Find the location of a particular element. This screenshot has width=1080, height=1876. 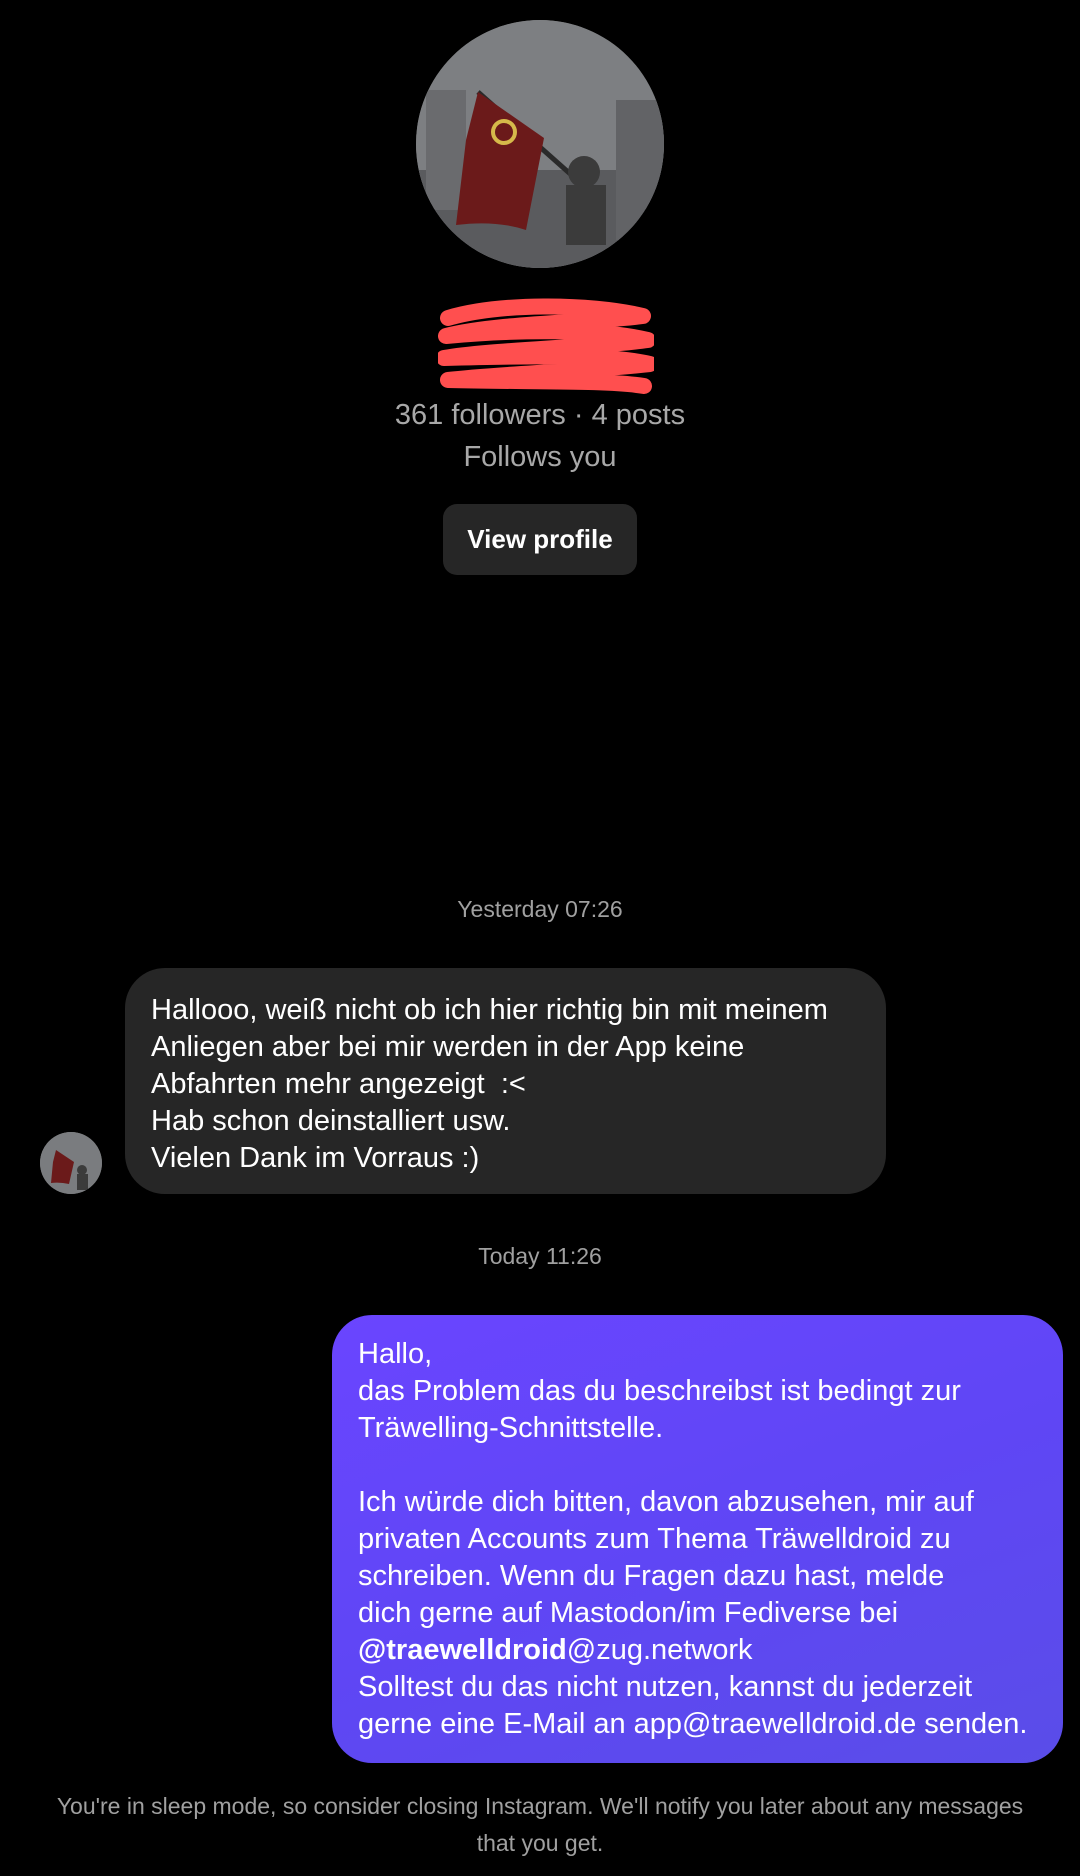

profile-avatar is located at coordinates (540, 144).